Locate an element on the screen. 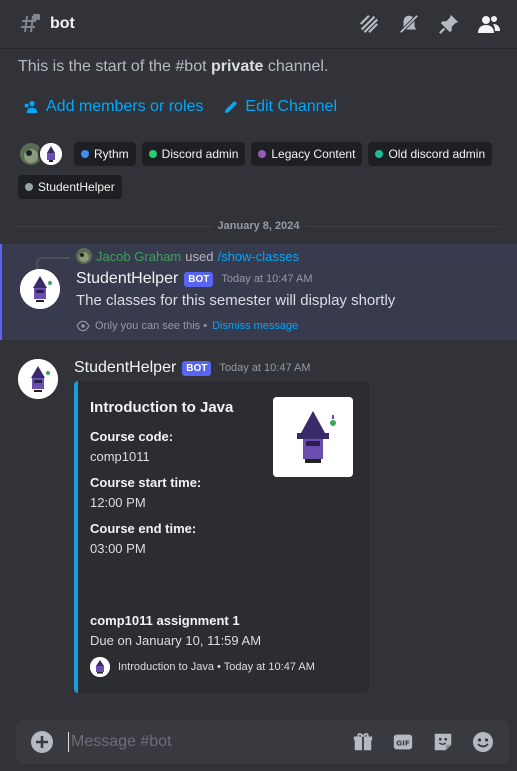 Image resolution: width=517 pixels, height=771 pixels. role-tag: Discord admin is located at coordinates (193, 154).